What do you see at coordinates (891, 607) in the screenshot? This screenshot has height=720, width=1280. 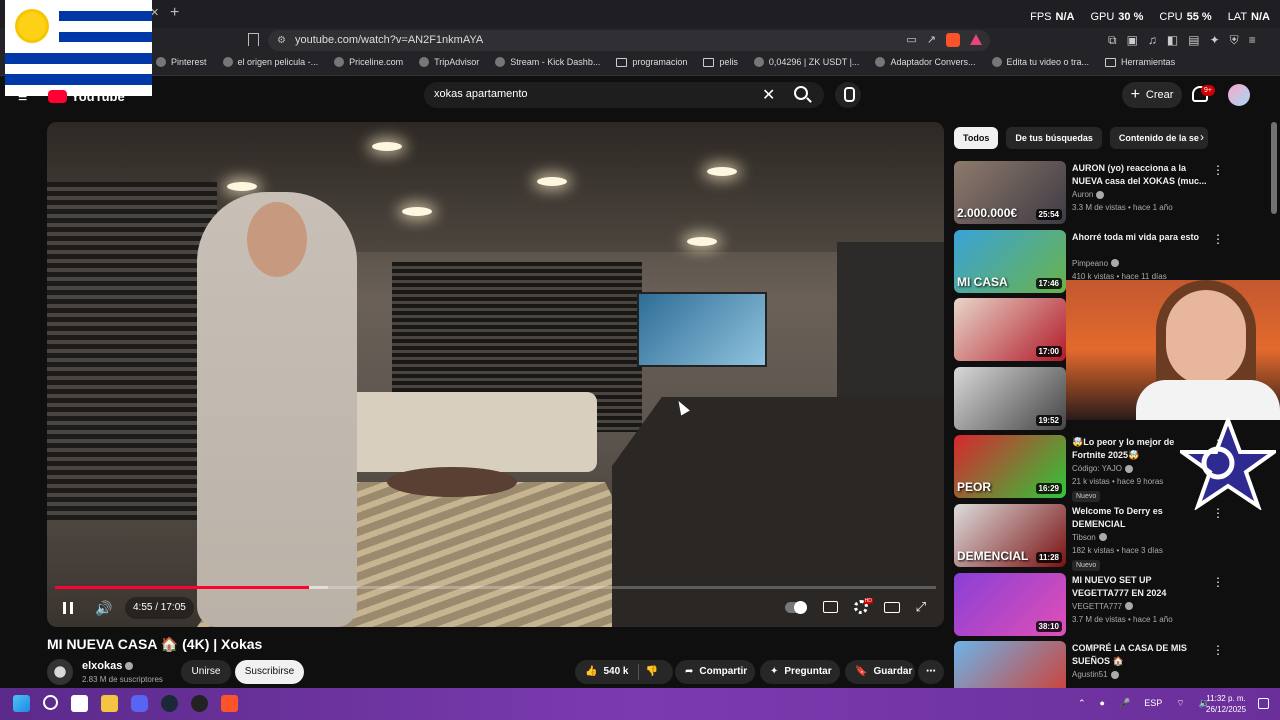 I see `theater-mode-icon` at bounding box center [891, 607].